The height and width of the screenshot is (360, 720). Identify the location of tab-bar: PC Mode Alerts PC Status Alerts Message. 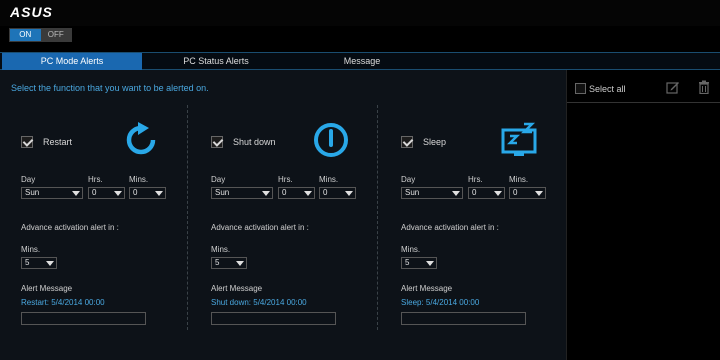
(360, 61).